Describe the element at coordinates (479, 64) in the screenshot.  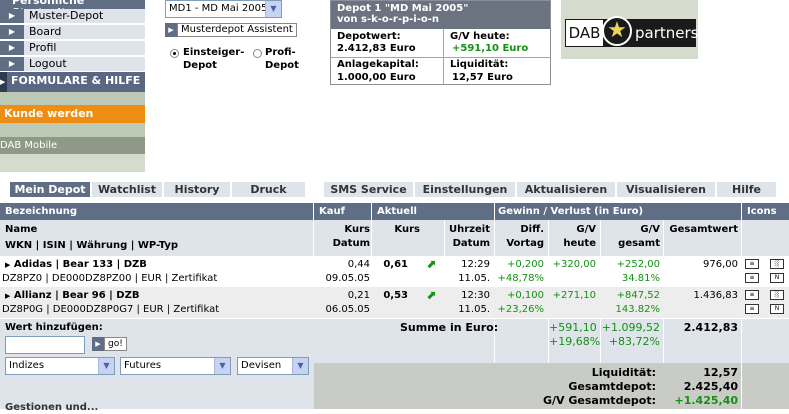
I see `liquiditaet-label: Liquidität:` at that location.